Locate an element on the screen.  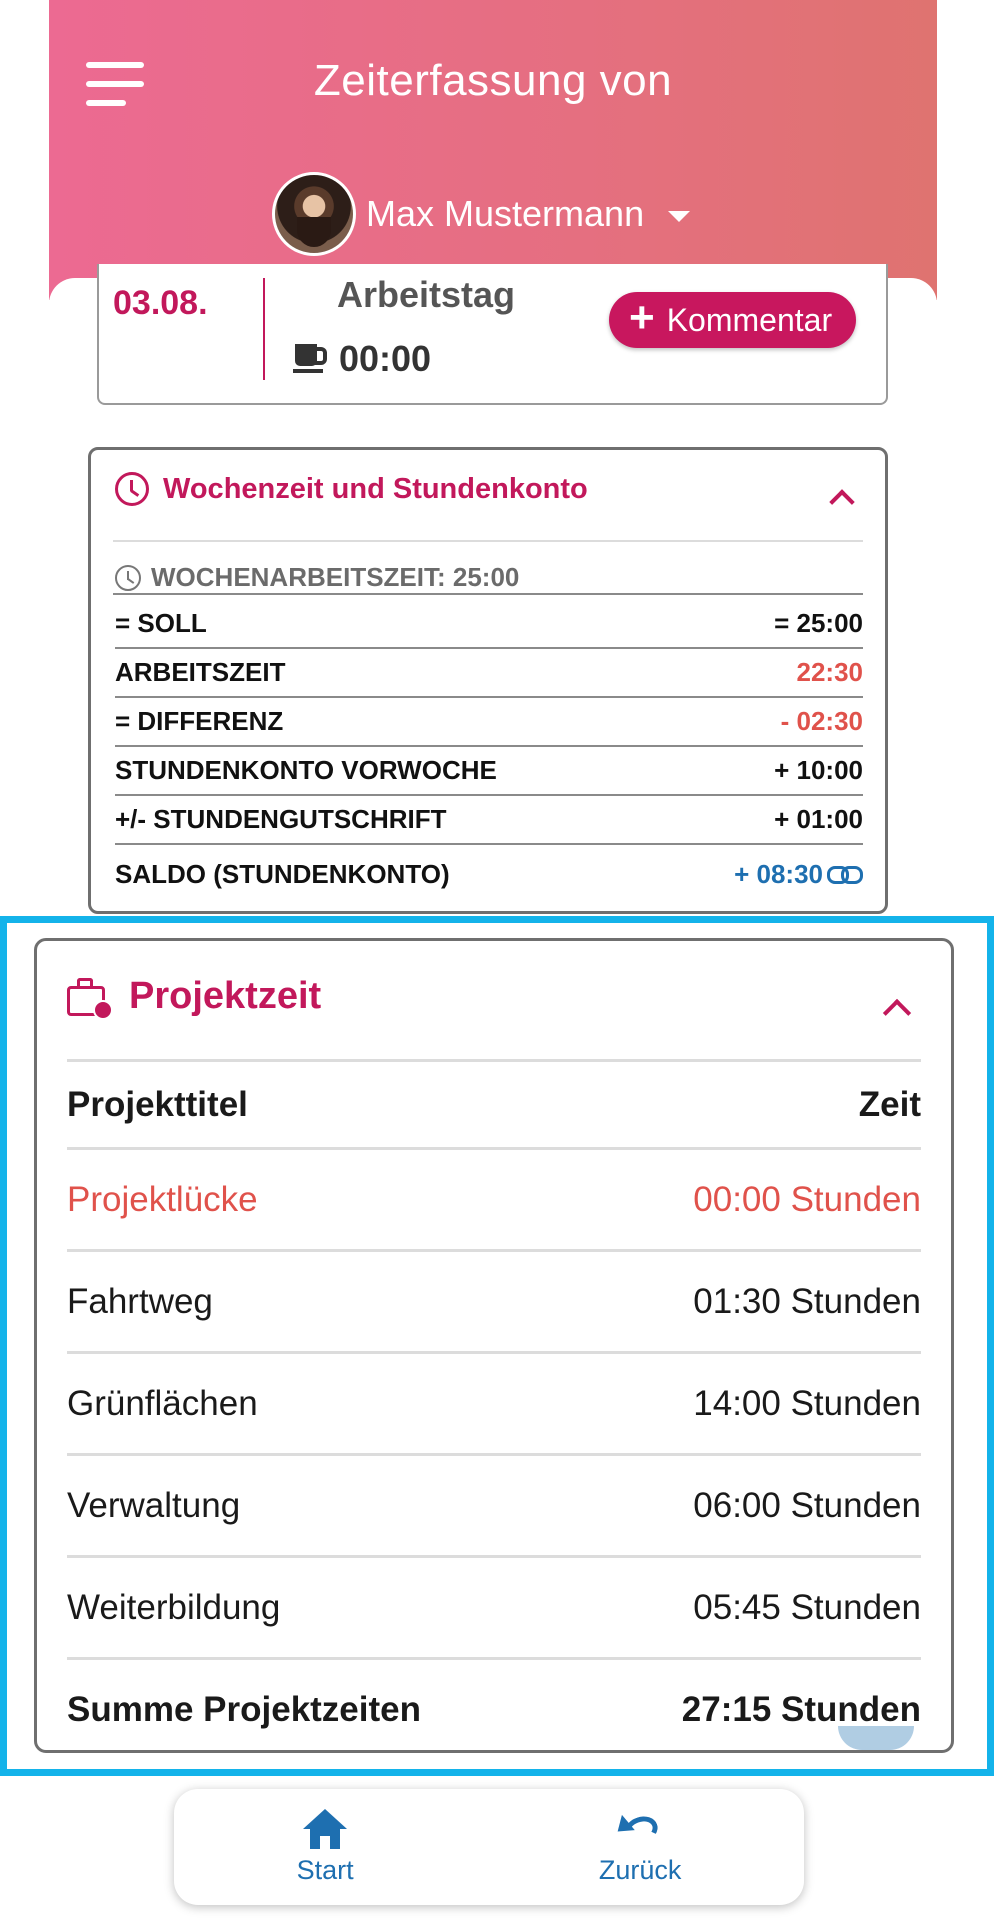
project-name: Weiterbildung is located at coordinates (174, 1607).